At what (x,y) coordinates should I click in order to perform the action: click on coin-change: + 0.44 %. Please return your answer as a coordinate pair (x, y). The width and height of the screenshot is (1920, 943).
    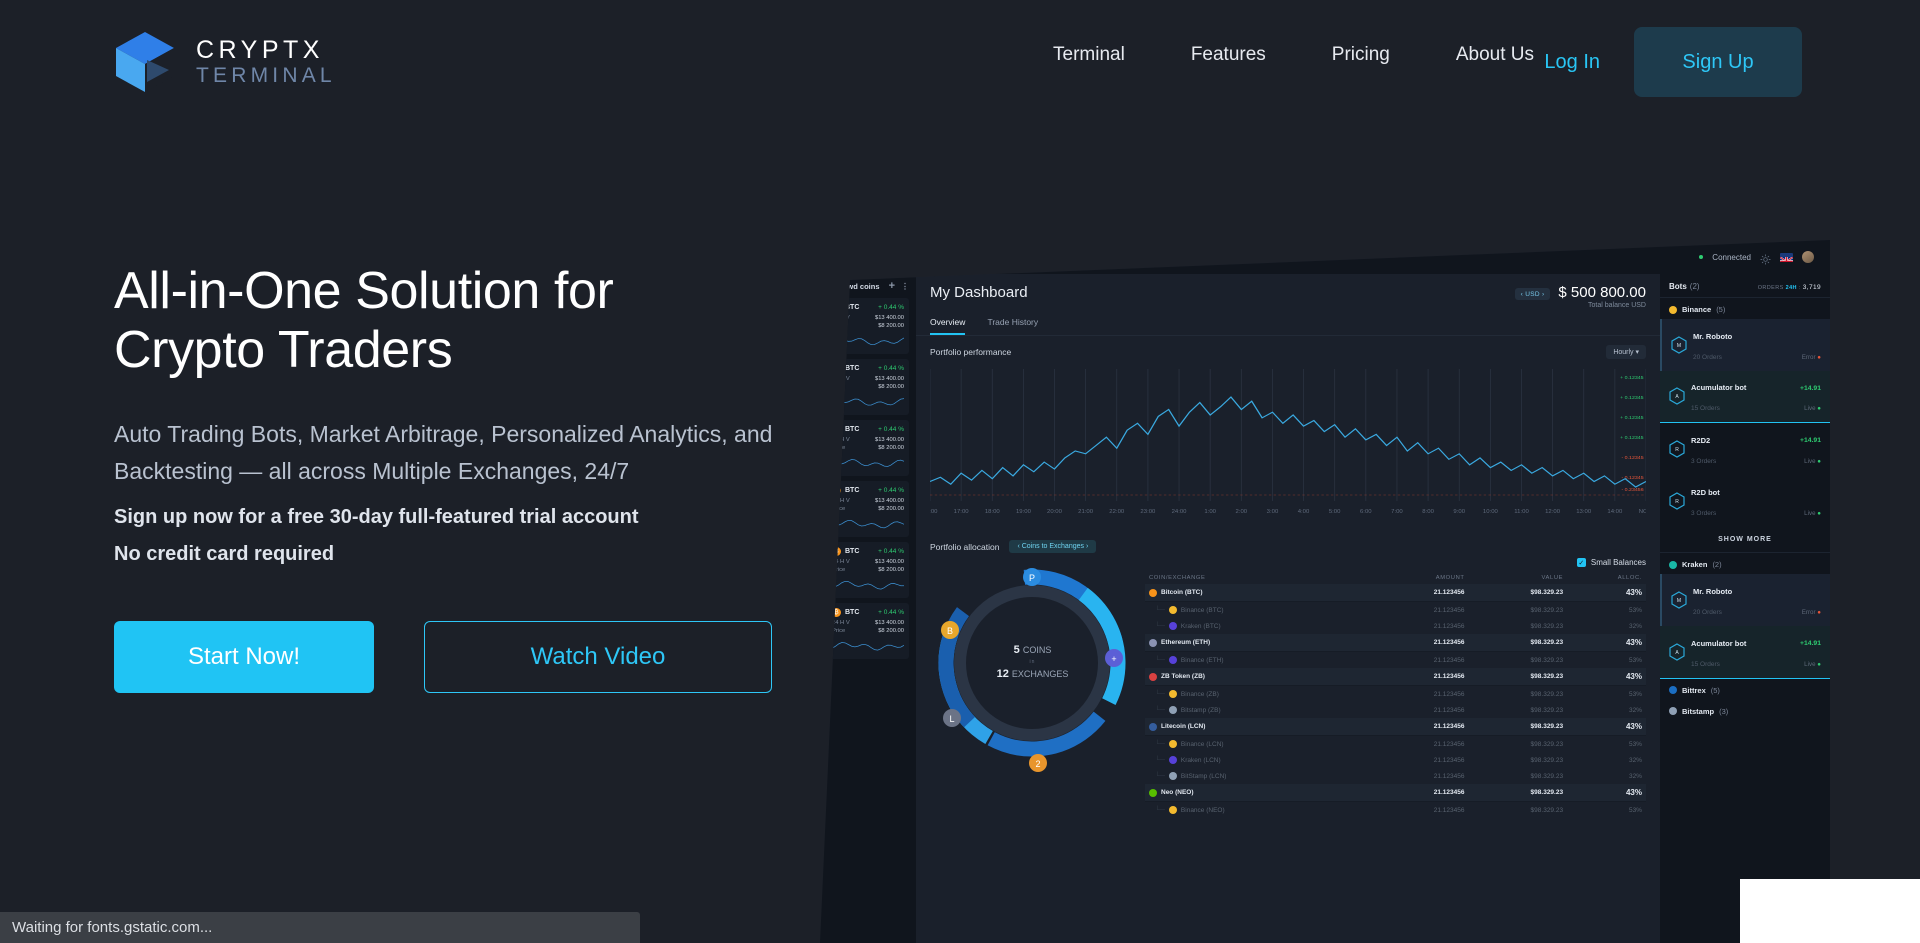
    Looking at the image, I should click on (891, 490).